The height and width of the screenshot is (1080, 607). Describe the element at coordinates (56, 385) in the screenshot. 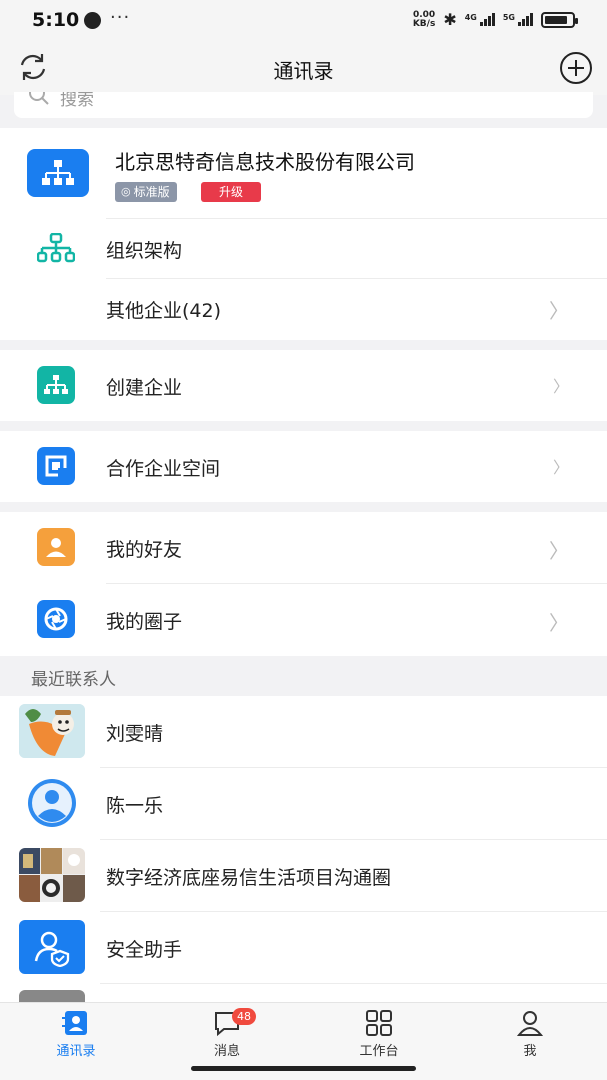

I see `create-company-icon` at that location.